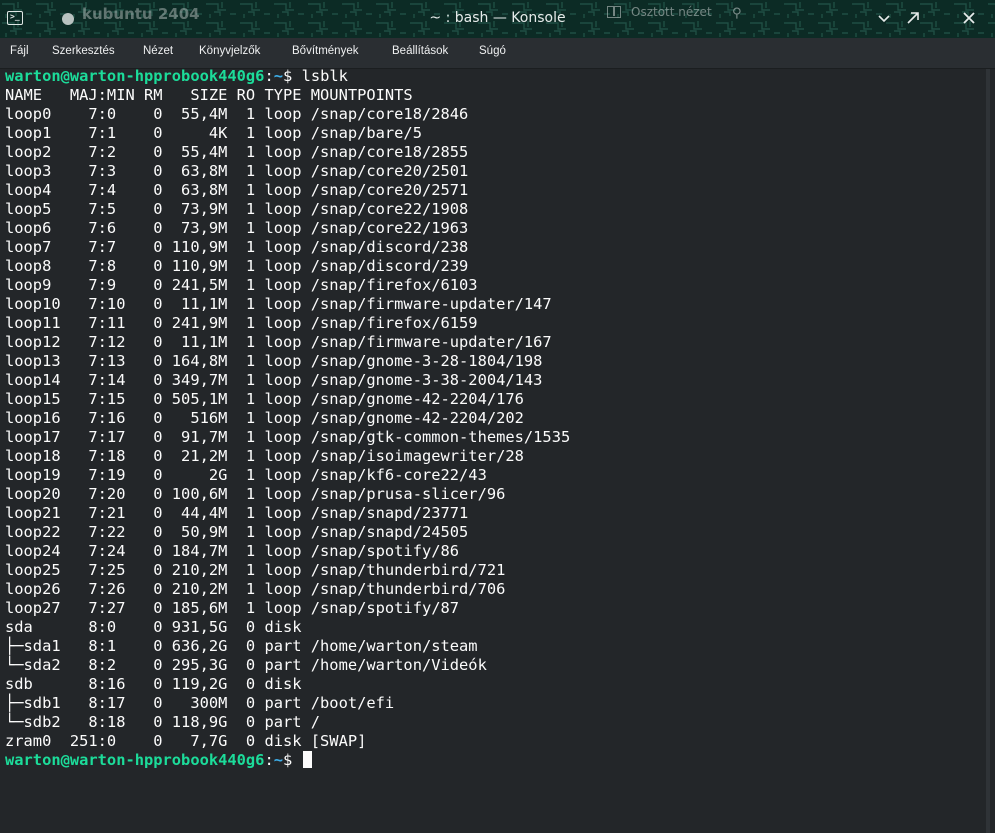 This screenshot has height=833, width=995. Describe the element at coordinates (988, 451) in the screenshot. I see `scrollbar` at that location.